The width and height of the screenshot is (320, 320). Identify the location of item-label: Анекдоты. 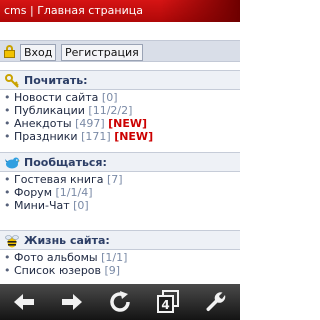
(43, 123).